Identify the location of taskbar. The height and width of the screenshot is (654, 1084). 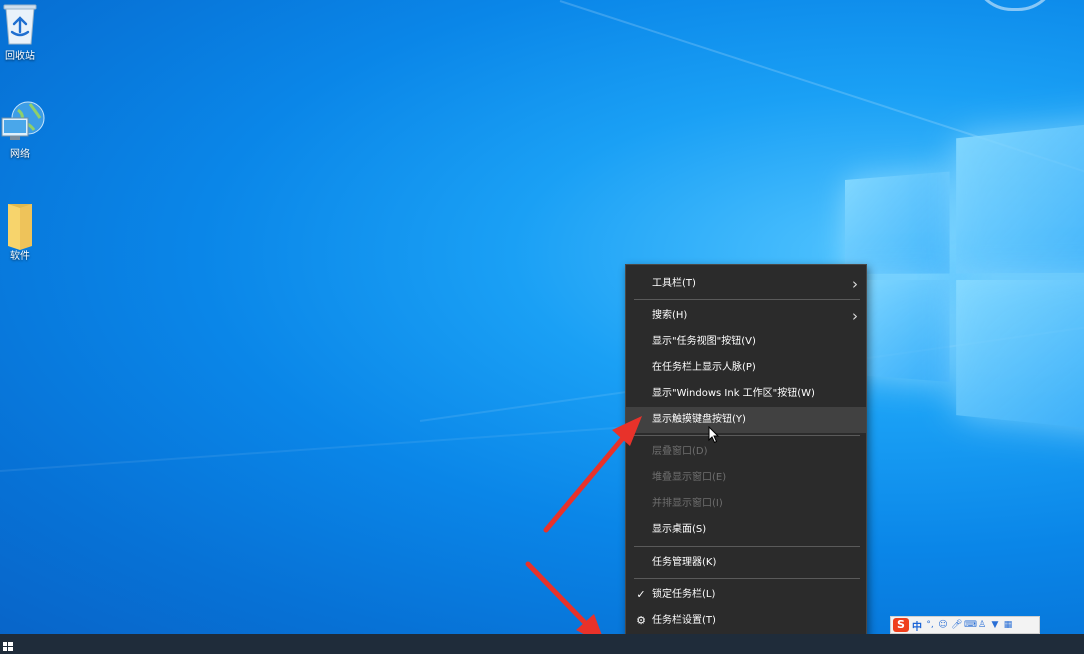
(542, 644).